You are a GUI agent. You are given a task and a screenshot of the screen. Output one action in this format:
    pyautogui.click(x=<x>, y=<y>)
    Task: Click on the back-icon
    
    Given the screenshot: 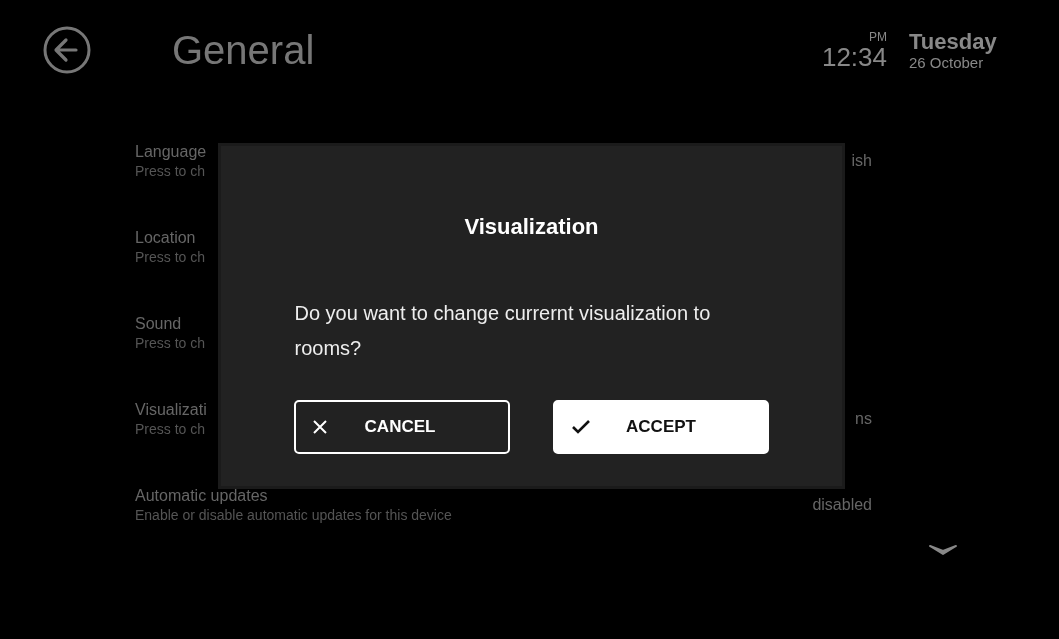 What is the action you would take?
    pyautogui.click(x=67, y=50)
    